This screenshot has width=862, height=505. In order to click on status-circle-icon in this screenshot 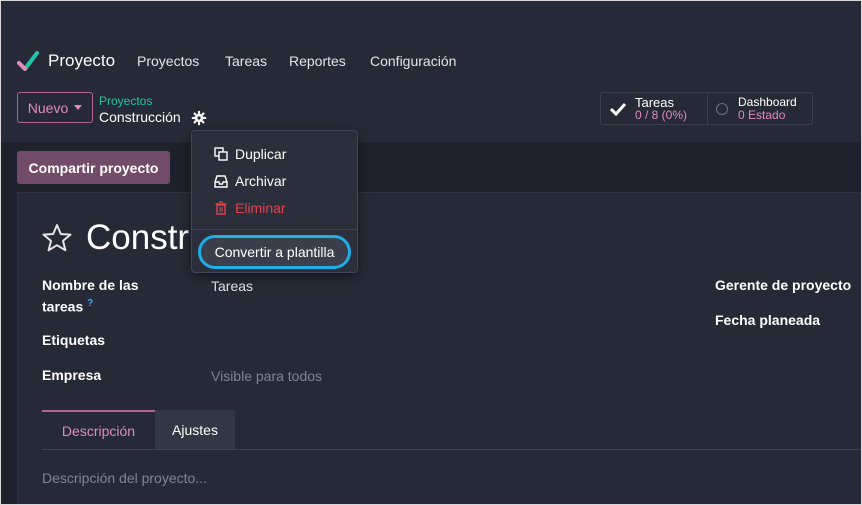, I will do `click(722, 108)`.